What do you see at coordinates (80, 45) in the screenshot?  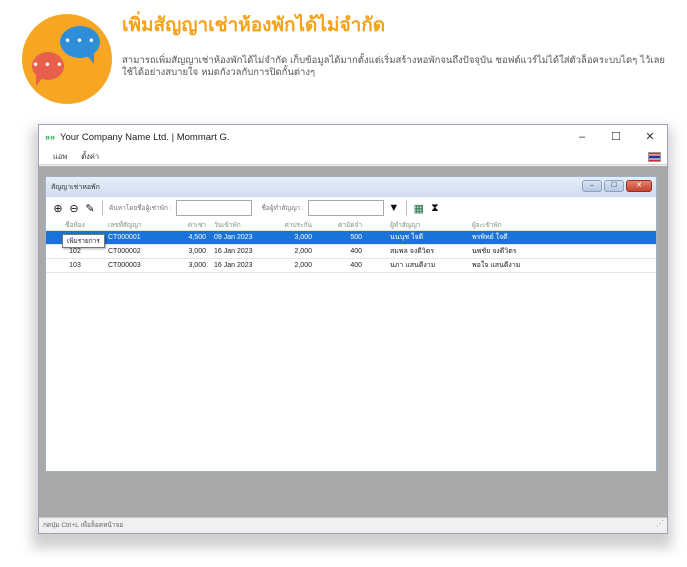 I see `blue-chat-bubble-icon: • • •` at bounding box center [80, 45].